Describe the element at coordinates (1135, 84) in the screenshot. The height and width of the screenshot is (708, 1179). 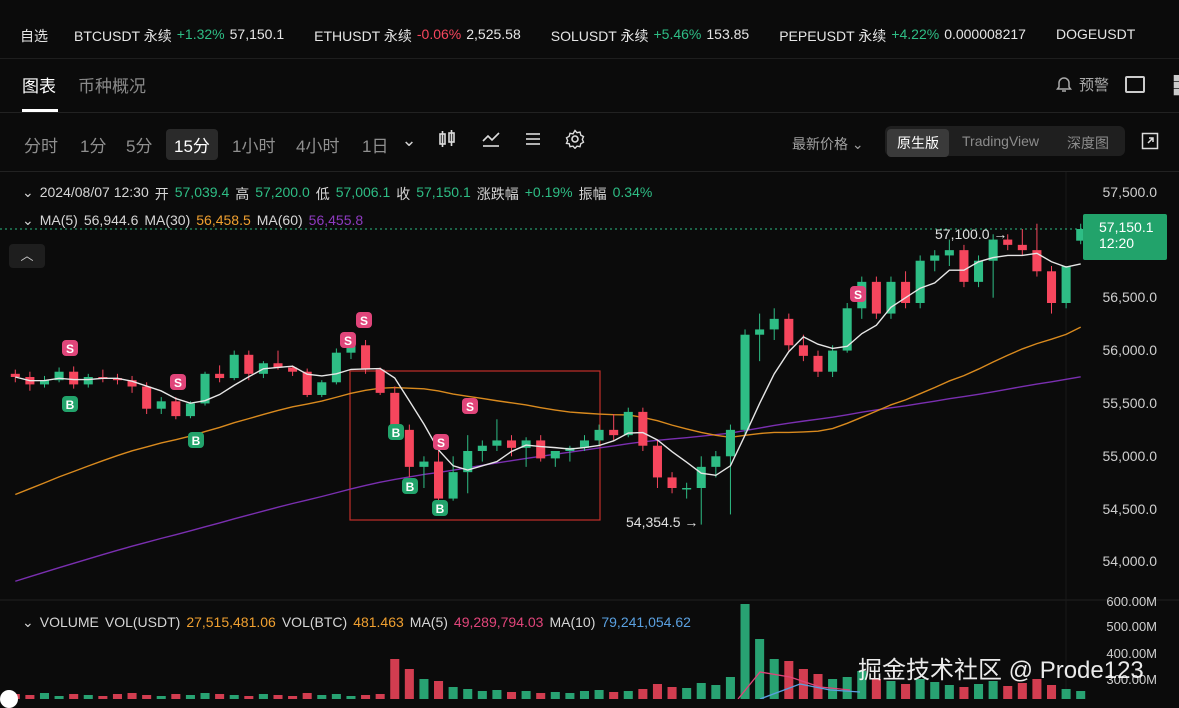
I see `window-icon` at that location.